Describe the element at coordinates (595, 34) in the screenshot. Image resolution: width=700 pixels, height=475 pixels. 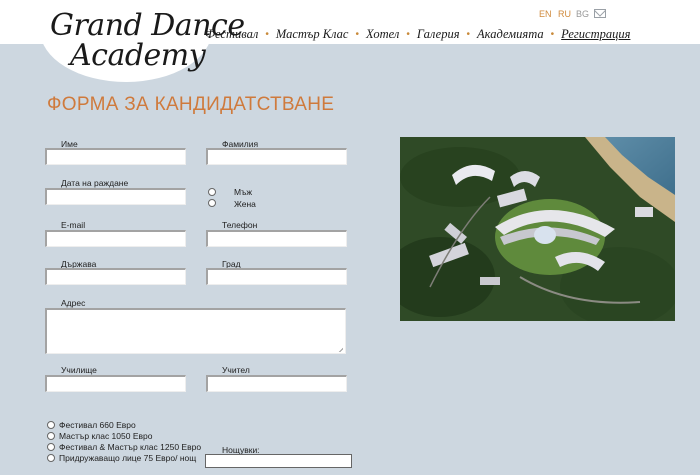
I see `nav-item-registration: Регистрация` at that location.